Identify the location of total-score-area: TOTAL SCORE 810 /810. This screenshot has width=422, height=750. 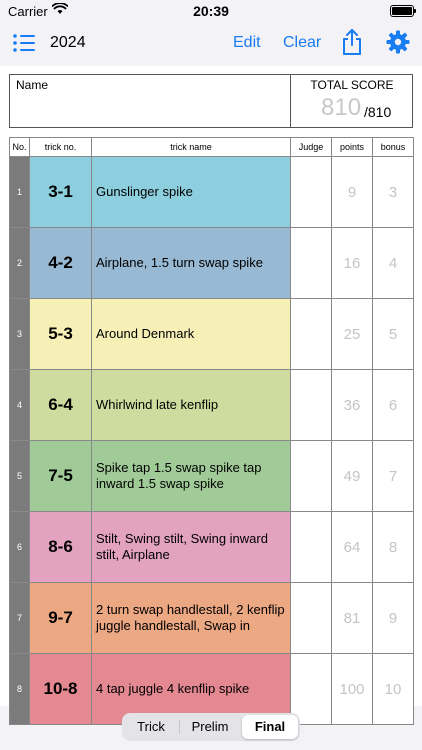
(352, 101).